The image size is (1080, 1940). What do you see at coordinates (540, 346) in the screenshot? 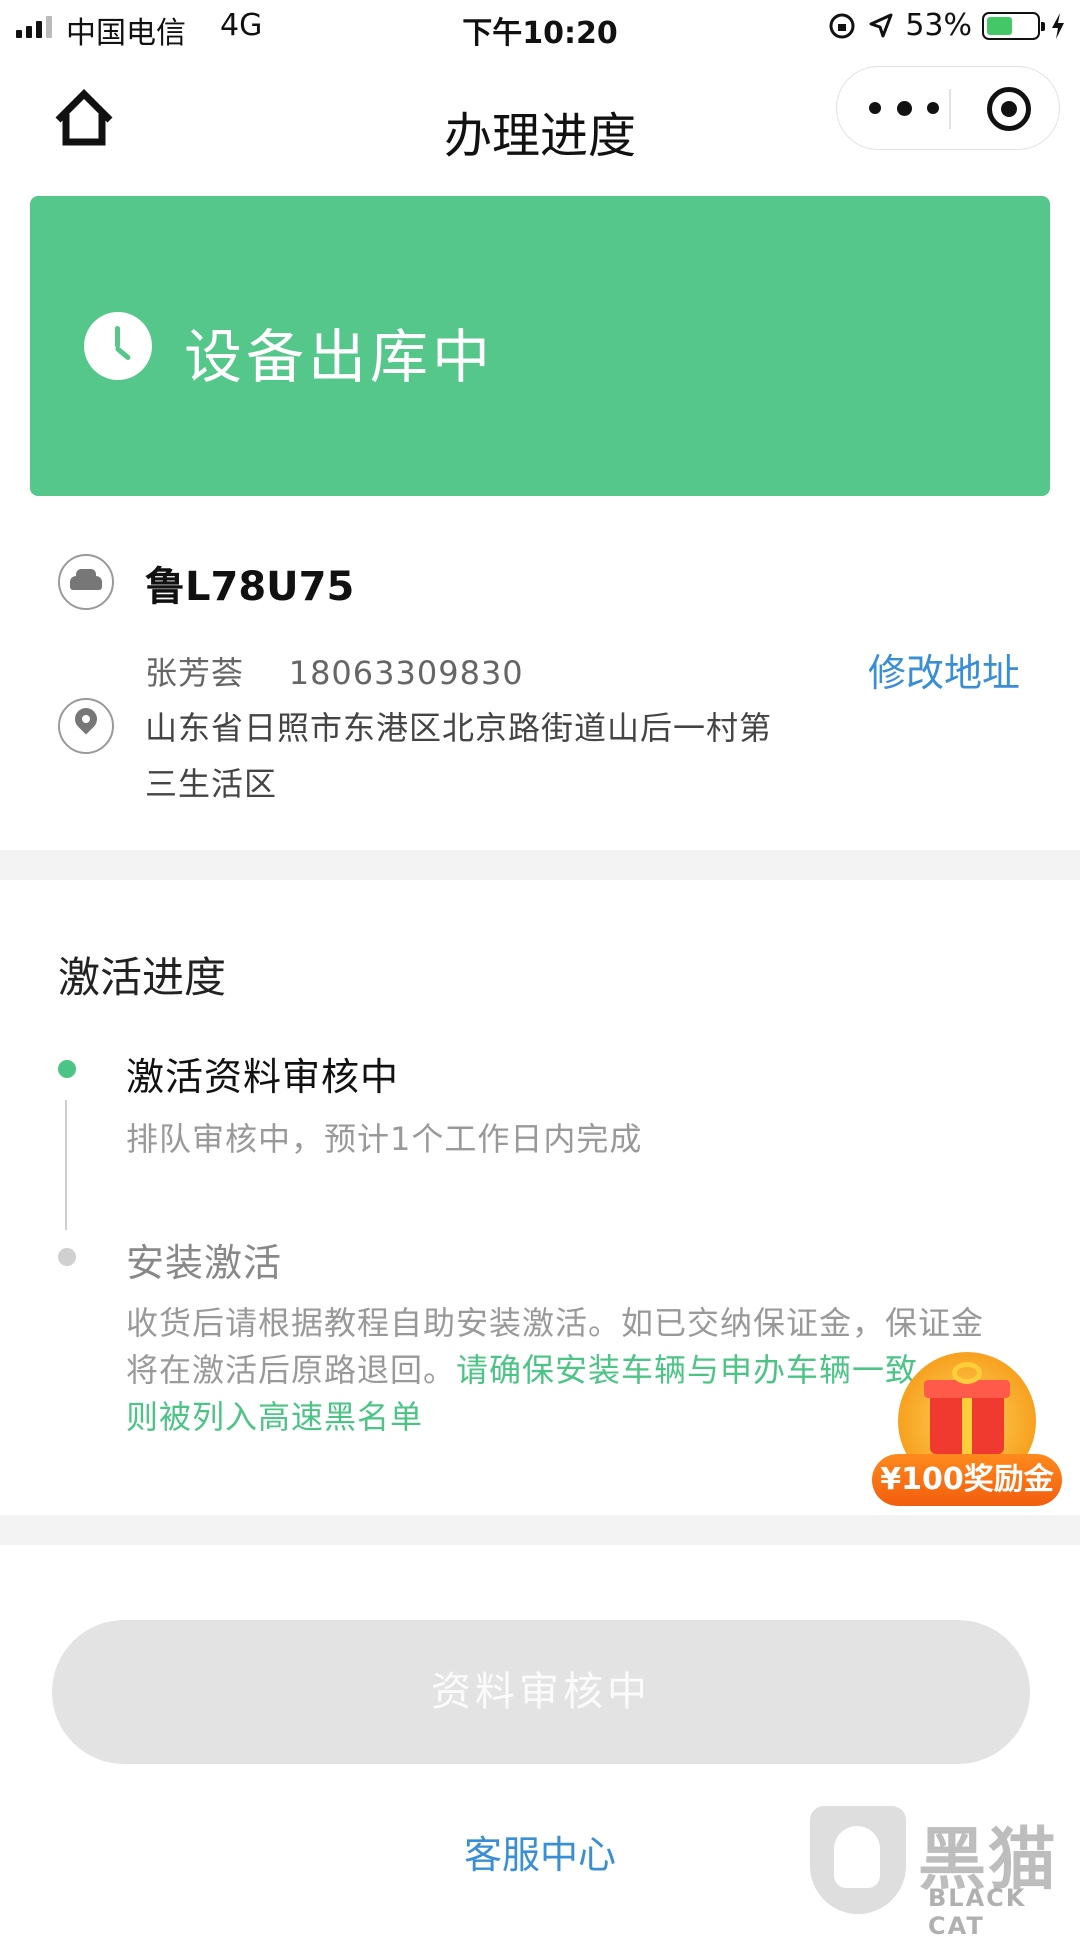
I see `status-banner: 设备出库中` at bounding box center [540, 346].